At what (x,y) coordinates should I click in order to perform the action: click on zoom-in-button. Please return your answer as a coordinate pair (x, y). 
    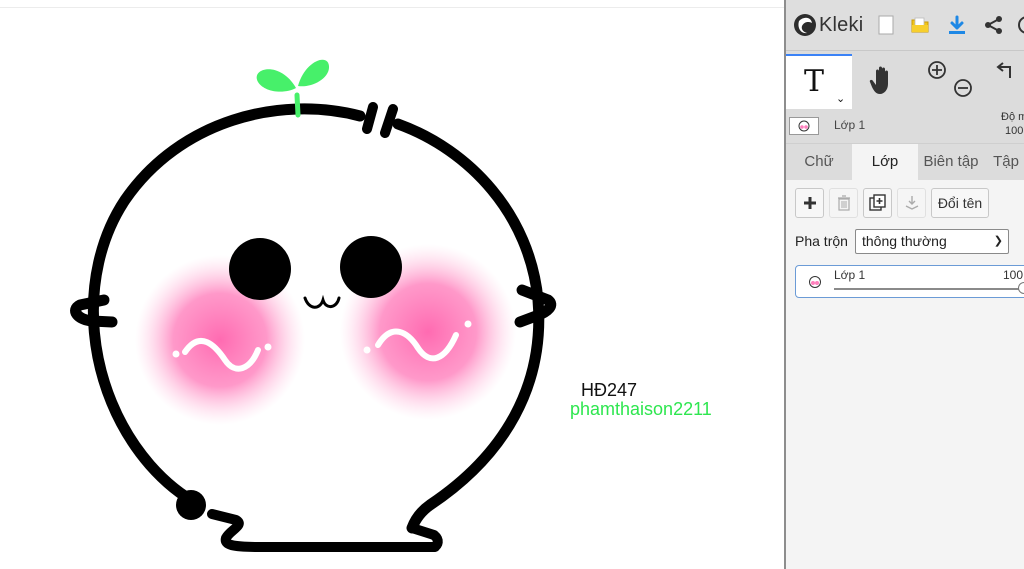
    Looking at the image, I should click on (937, 70).